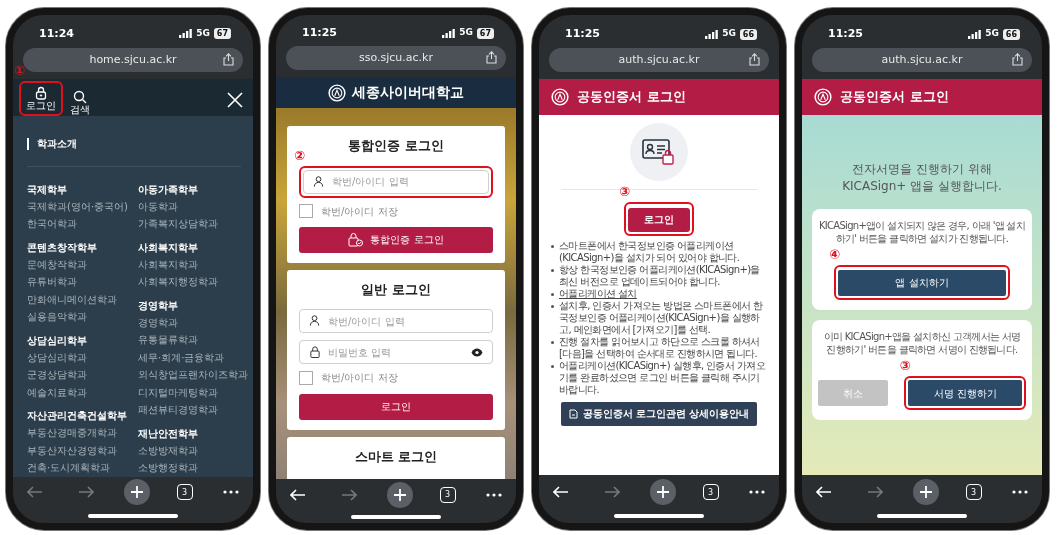 Image resolution: width=1060 pixels, height=535 pixels. I want to click on group-heading: 아동가족학부, so click(168, 189).